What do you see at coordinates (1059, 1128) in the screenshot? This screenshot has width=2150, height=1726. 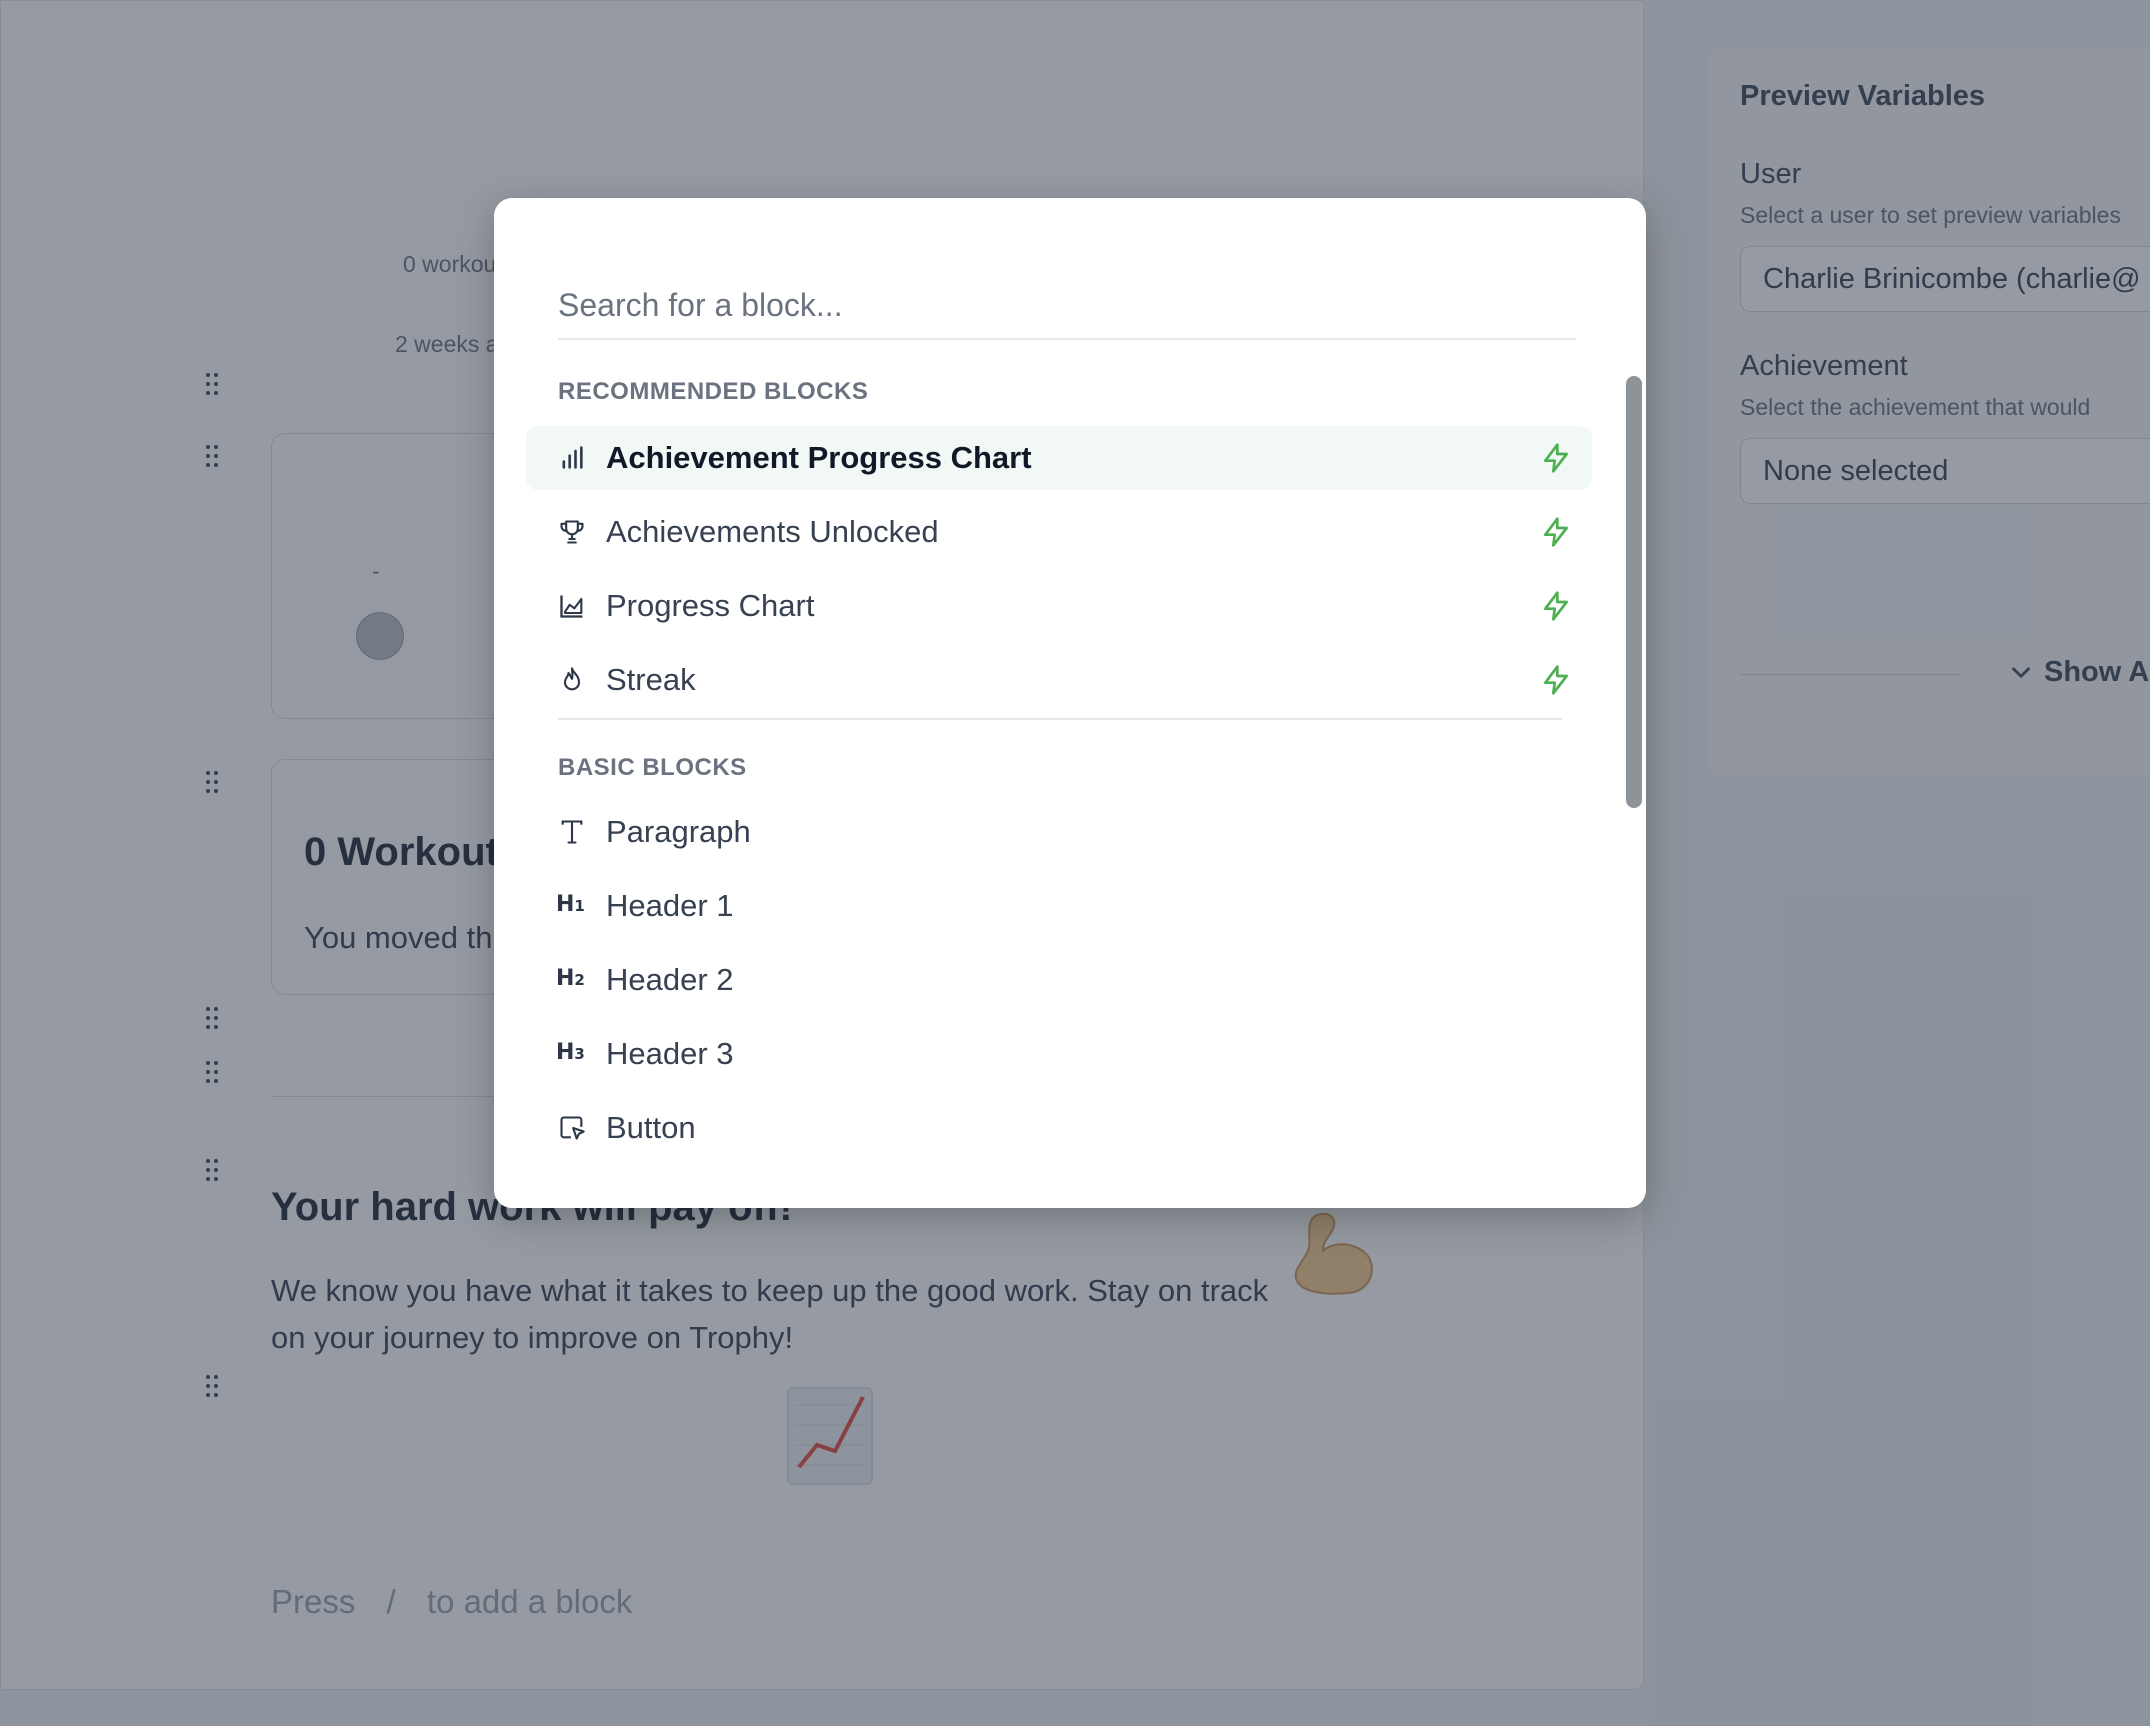 I see `block-option-button: Button` at bounding box center [1059, 1128].